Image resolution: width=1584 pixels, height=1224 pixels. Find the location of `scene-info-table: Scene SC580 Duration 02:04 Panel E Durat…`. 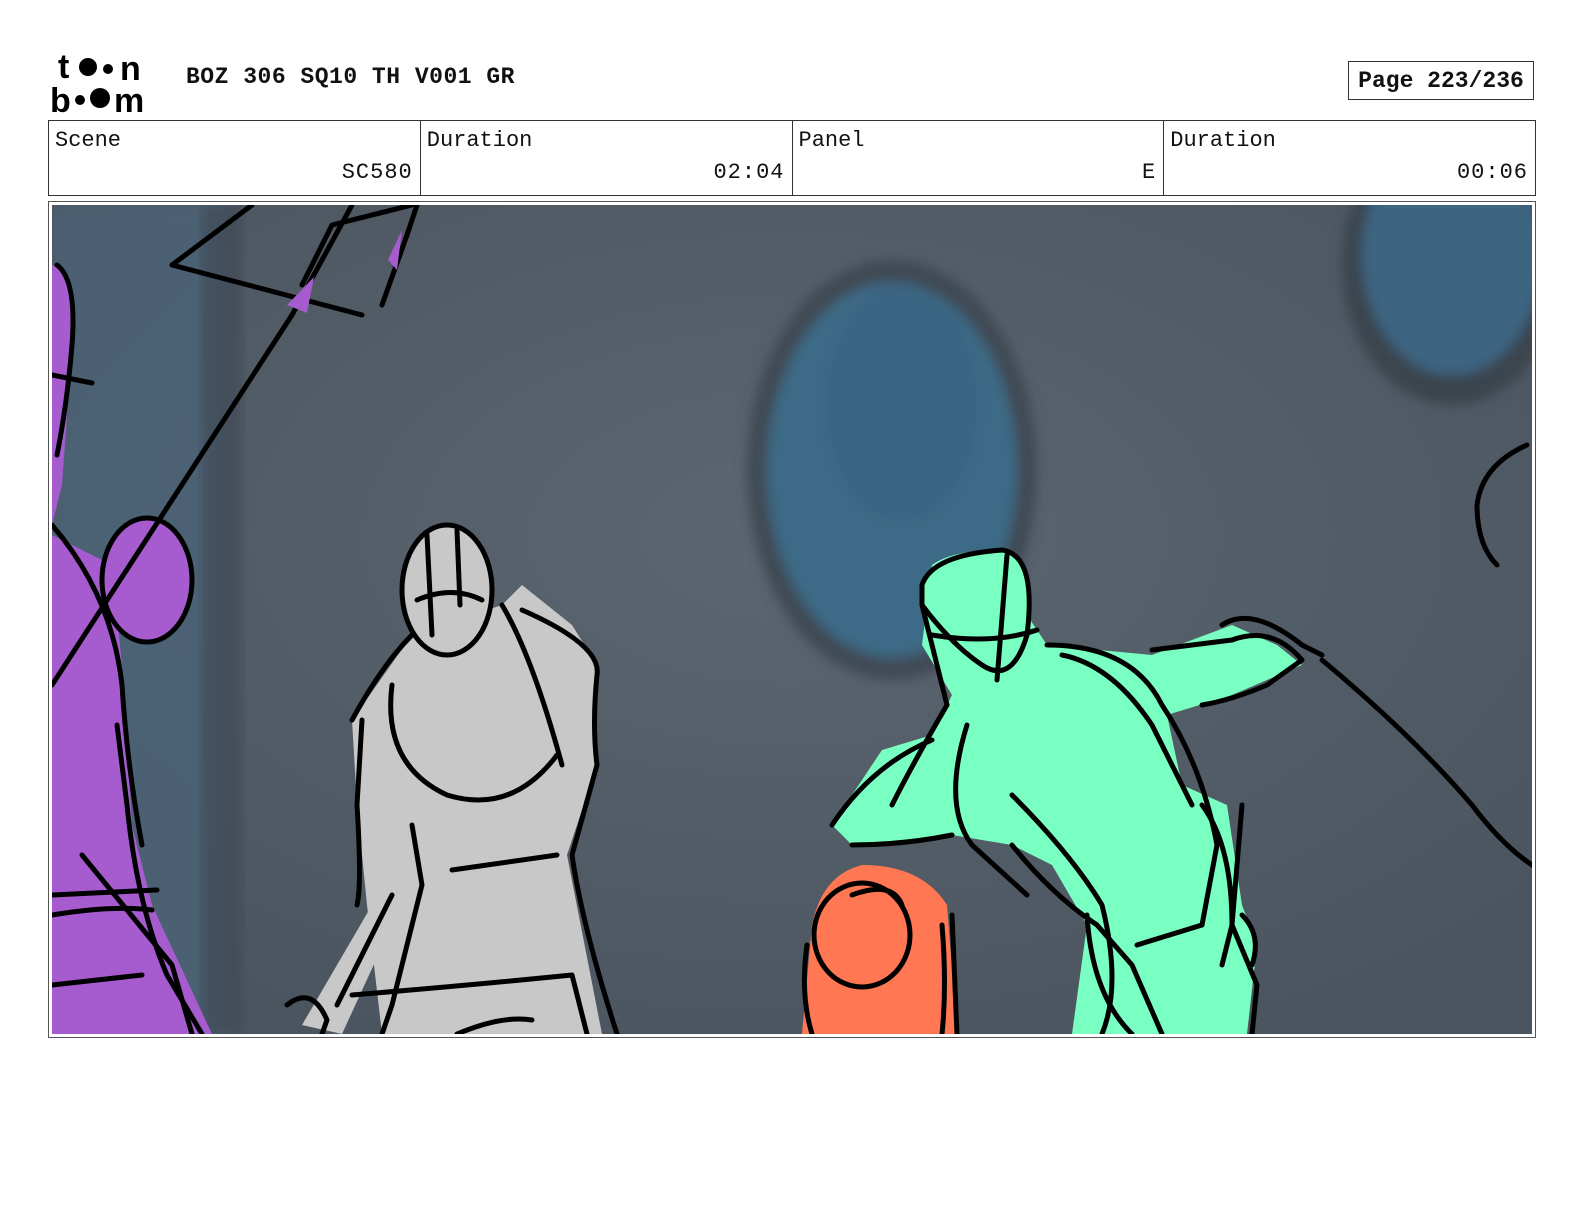

scene-info-table: Scene SC580 Duration 02:04 Panel E Durat… is located at coordinates (792, 158).